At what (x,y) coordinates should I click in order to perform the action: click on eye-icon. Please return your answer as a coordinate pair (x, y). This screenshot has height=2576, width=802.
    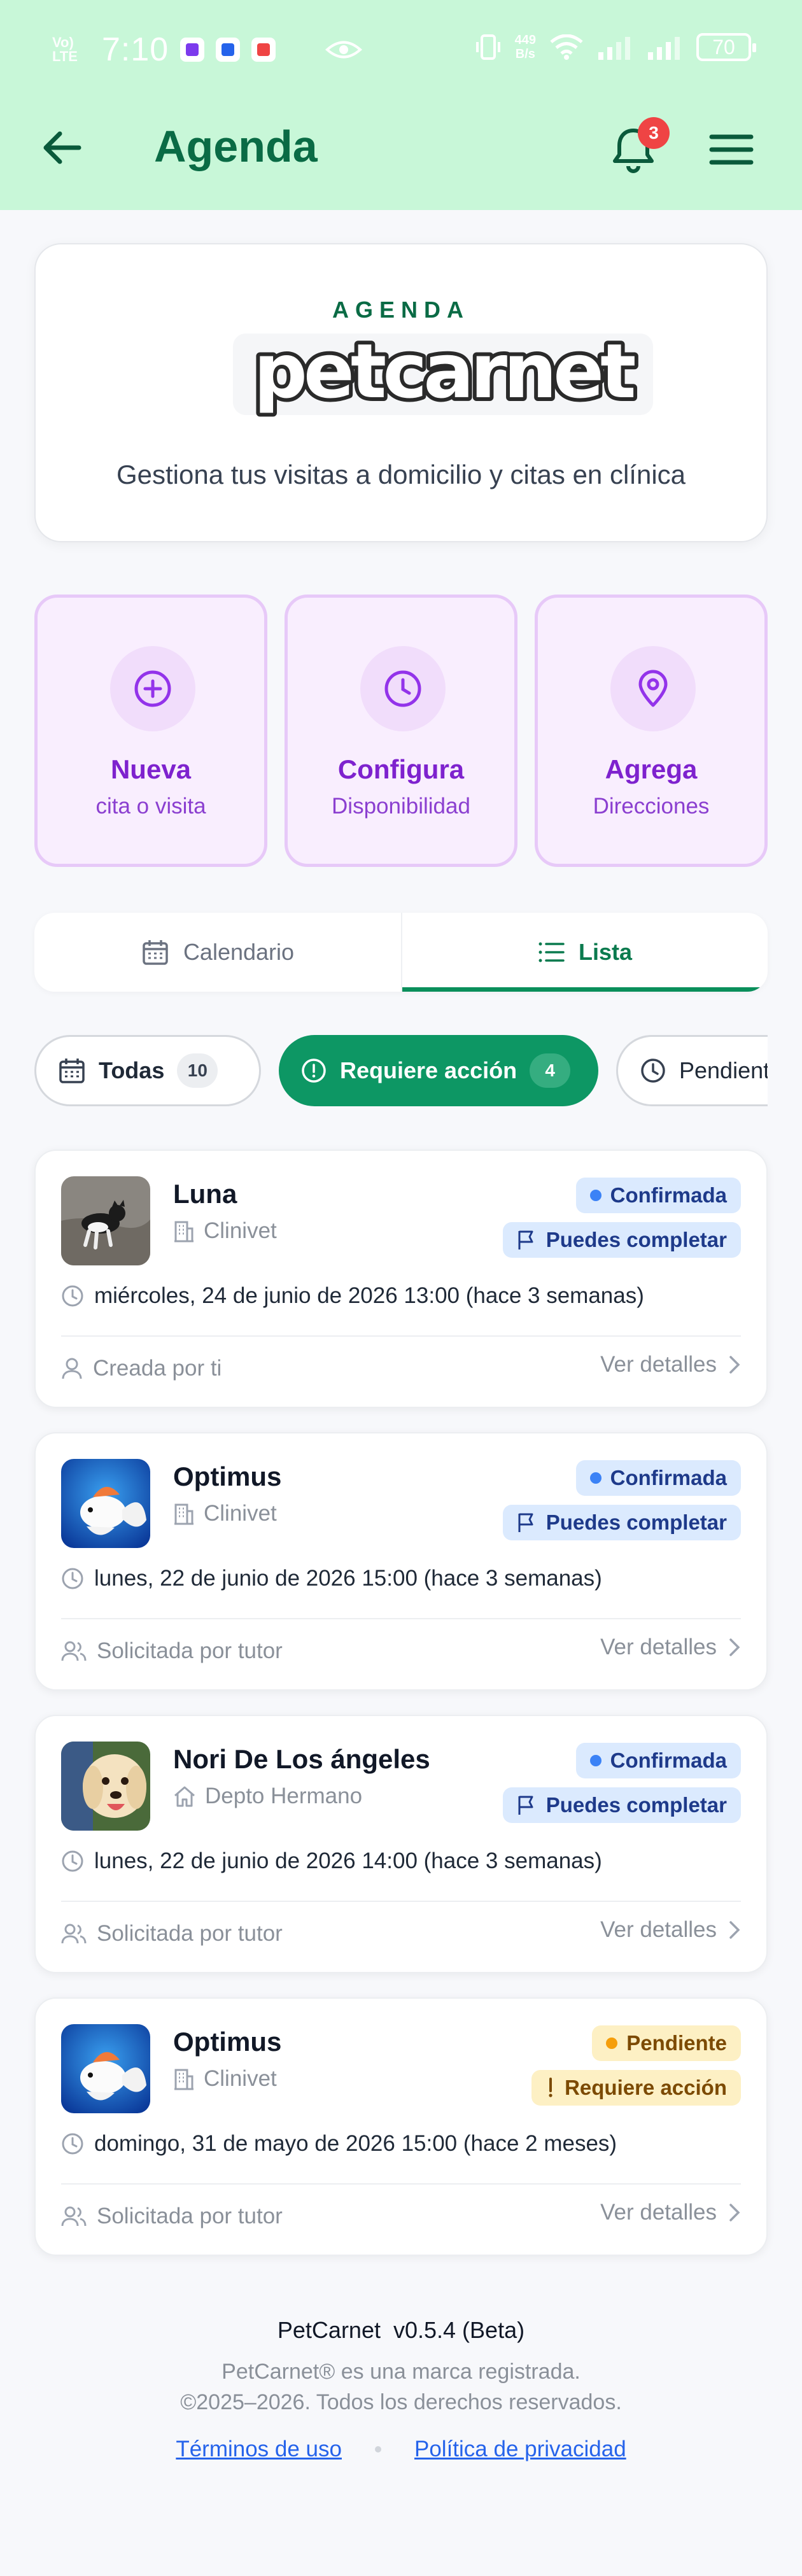
    Looking at the image, I should click on (344, 50).